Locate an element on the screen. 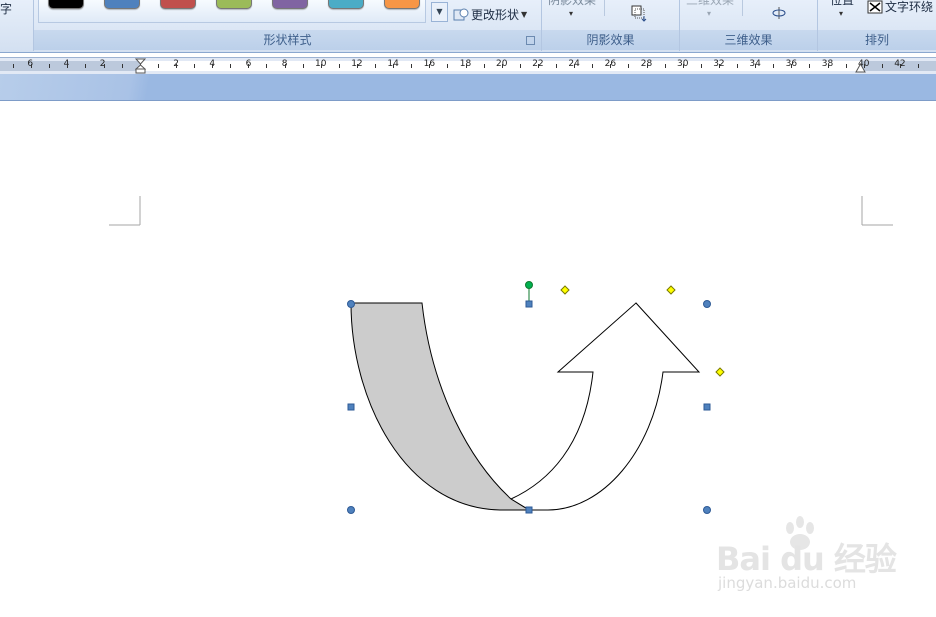 The image size is (936, 617). shadow-effects-button: 阴影效果 is located at coordinates (572, 4).